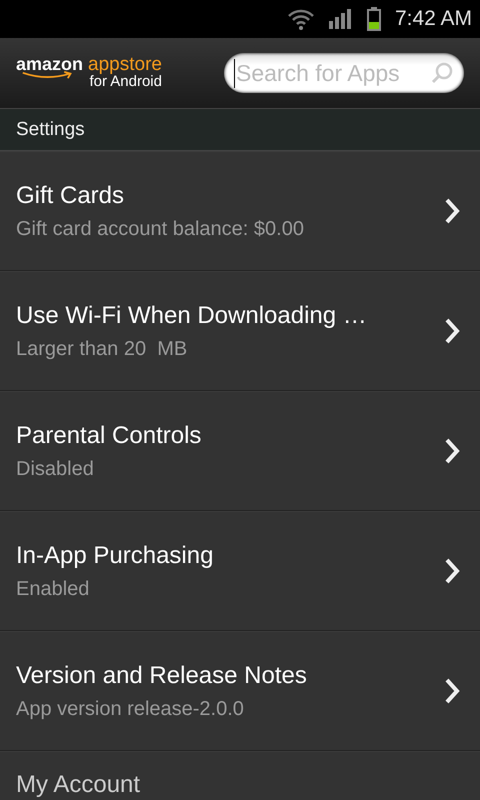 This screenshot has height=800, width=480. Describe the element at coordinates (115, 556) in the screenshot. I see `item-title: In-App Purchasing` at that location.